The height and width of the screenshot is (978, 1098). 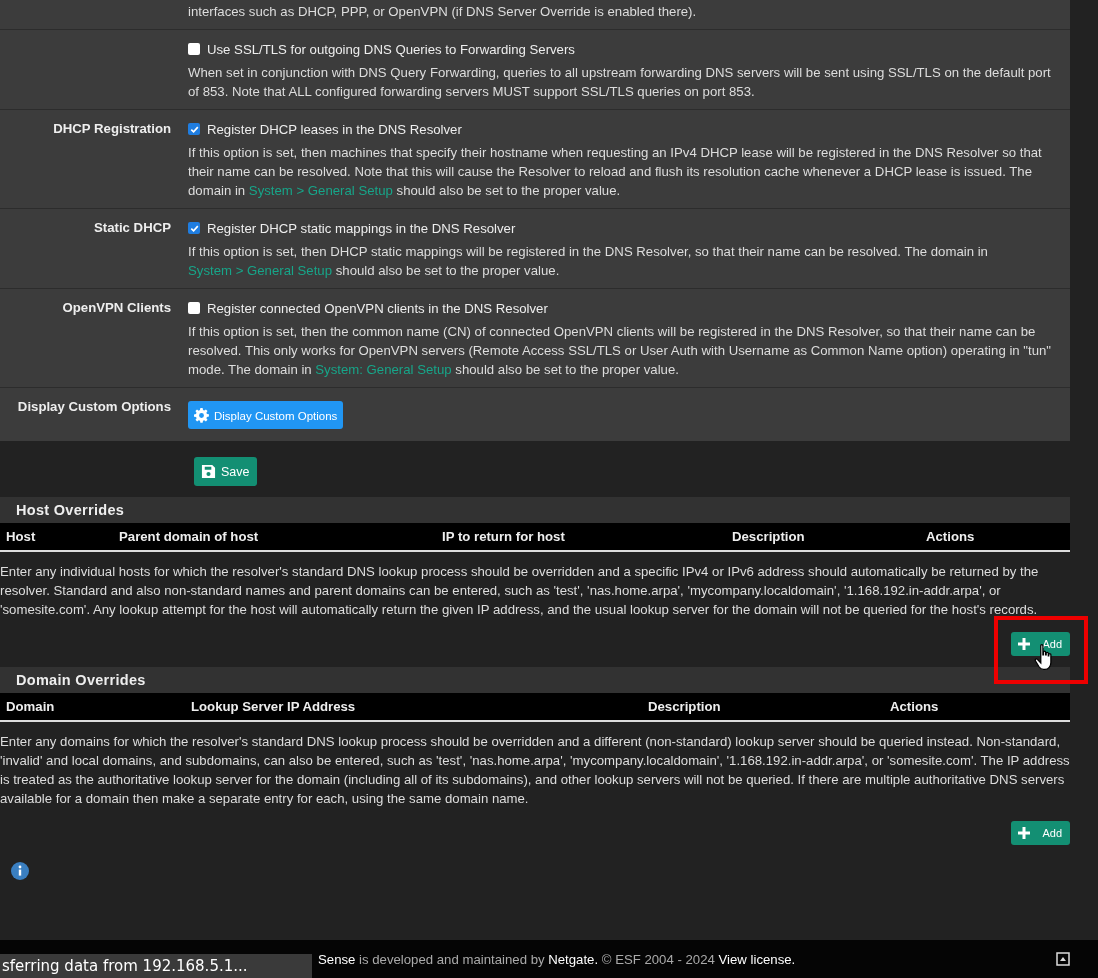 What do you see at coordinates (189, 536) in the screenshot?
I see `column-header: Parent domain of host` at bounding box center [189, 536].